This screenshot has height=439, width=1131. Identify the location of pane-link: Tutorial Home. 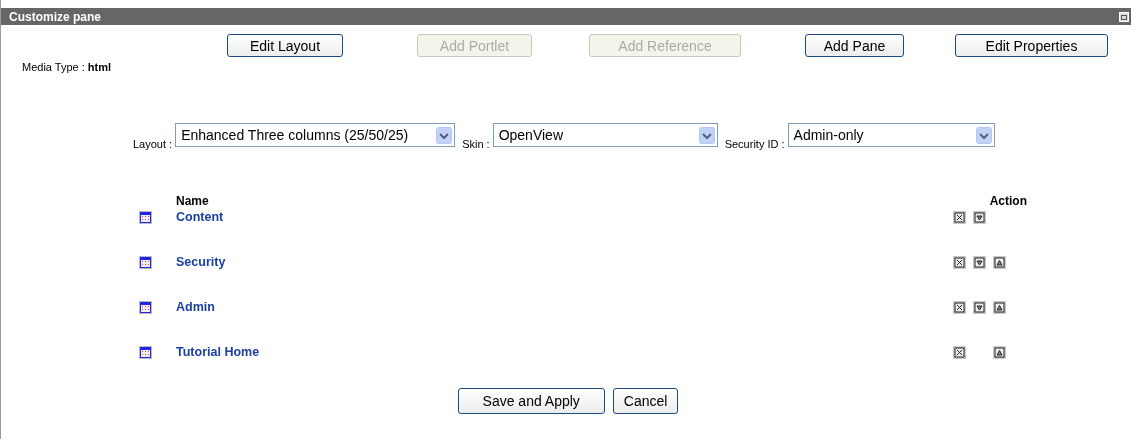
(218, 352).